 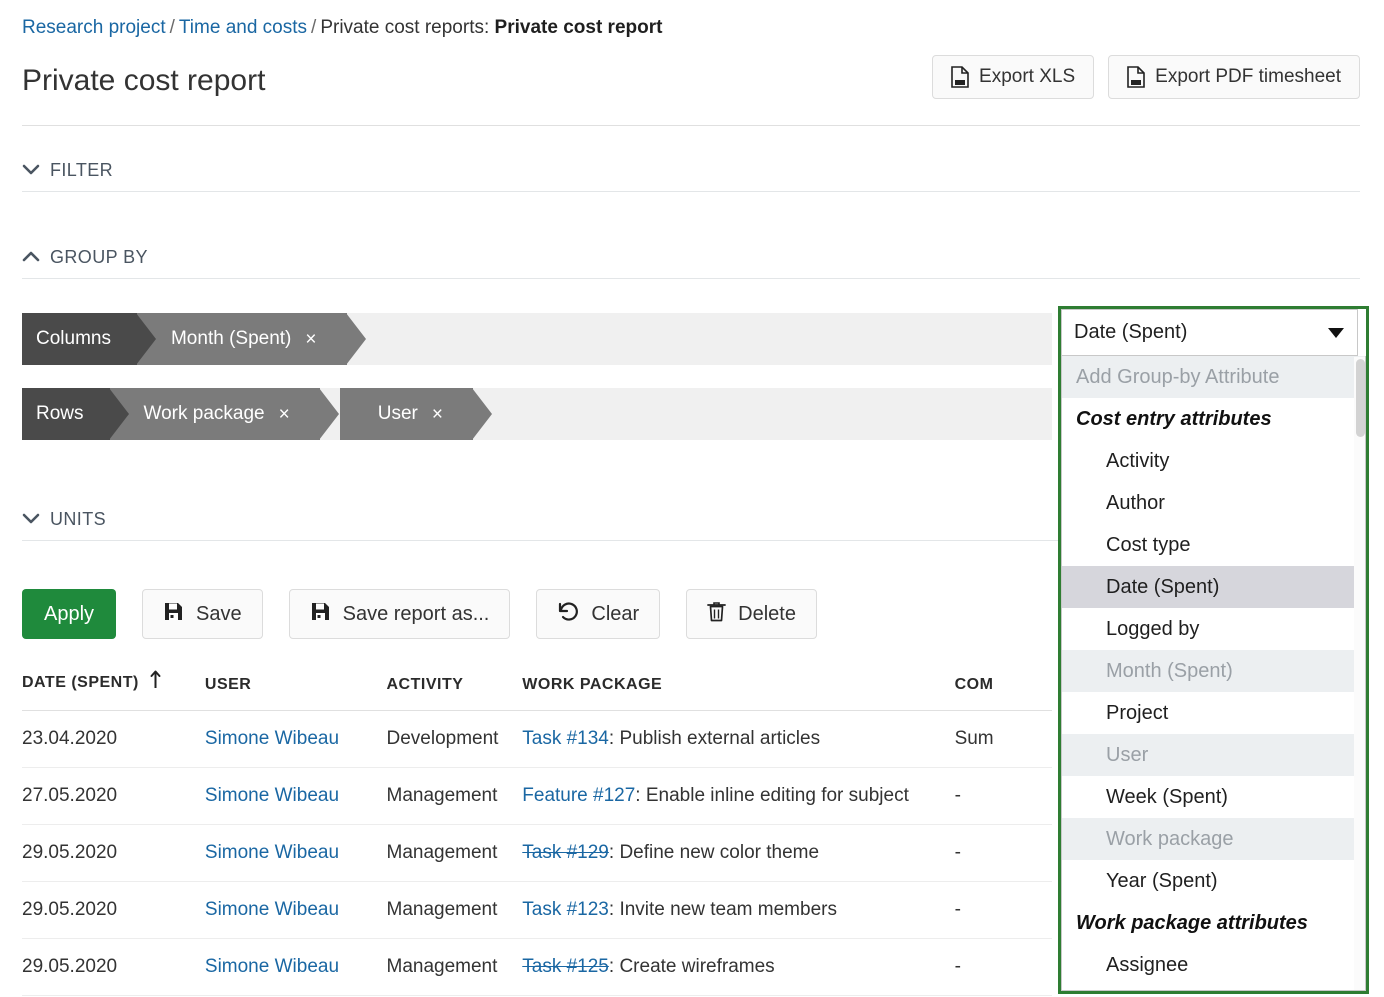 I want to click on group-by-attribute-select: Date (Spent), so click(x=1209, y=332).